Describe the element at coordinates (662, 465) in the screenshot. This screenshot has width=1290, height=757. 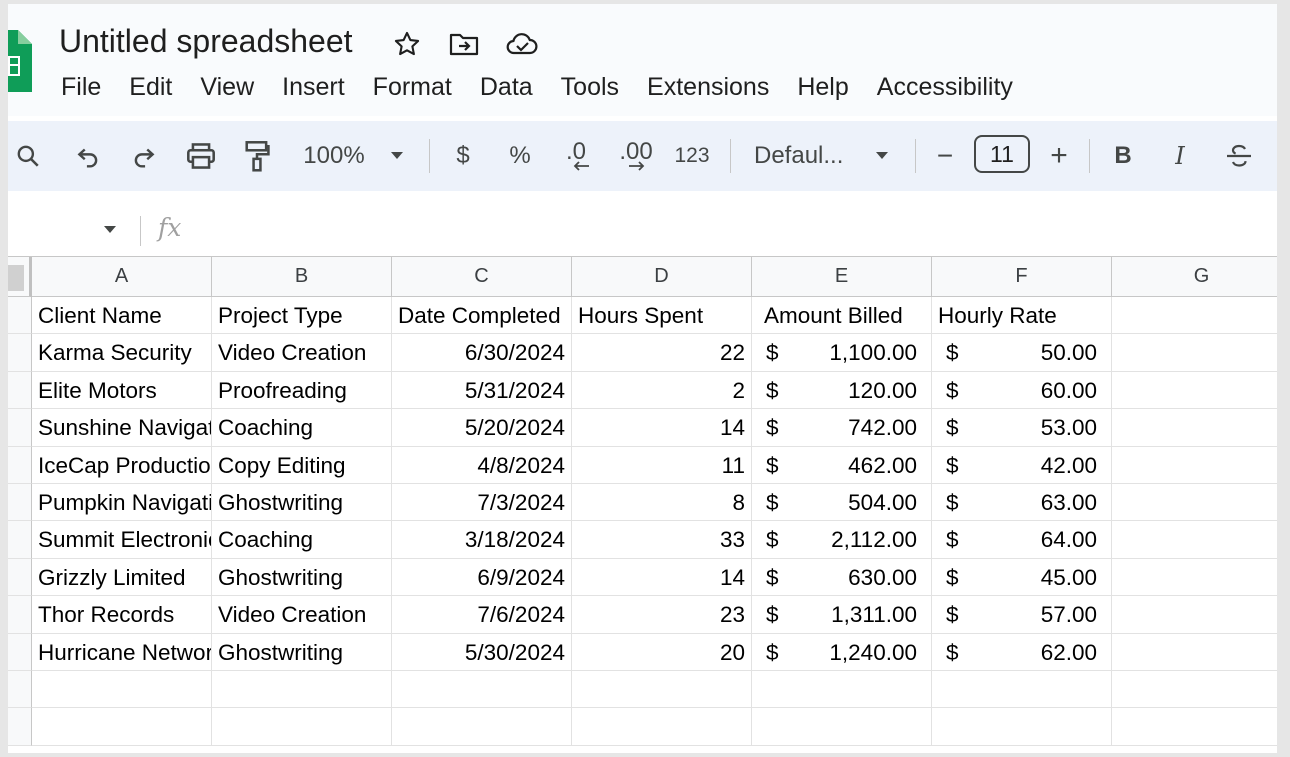
I see `data-cell-hours: 11` at that location.